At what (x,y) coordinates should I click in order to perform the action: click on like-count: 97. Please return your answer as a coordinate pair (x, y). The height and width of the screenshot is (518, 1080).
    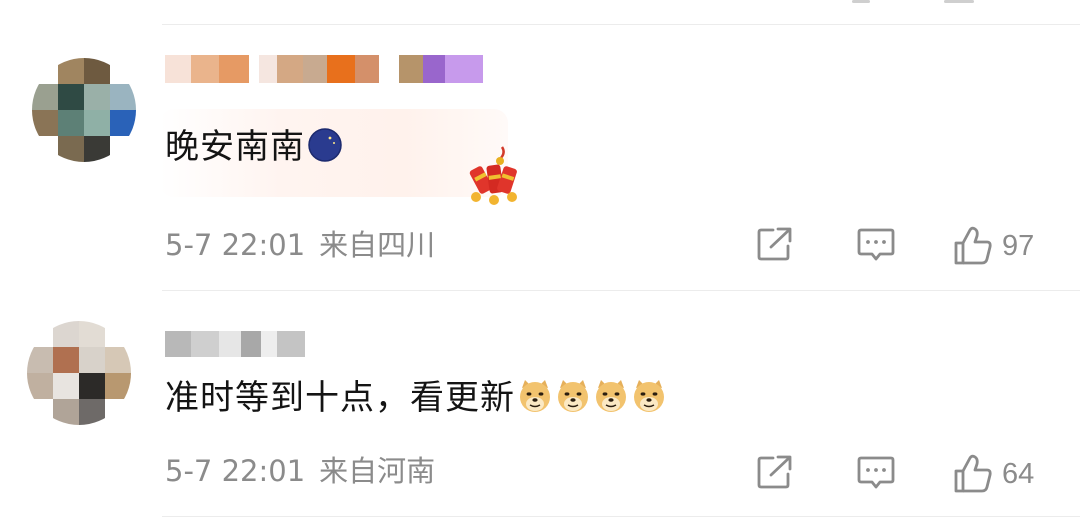
    Looking at the image, I should click on (1018, 246).